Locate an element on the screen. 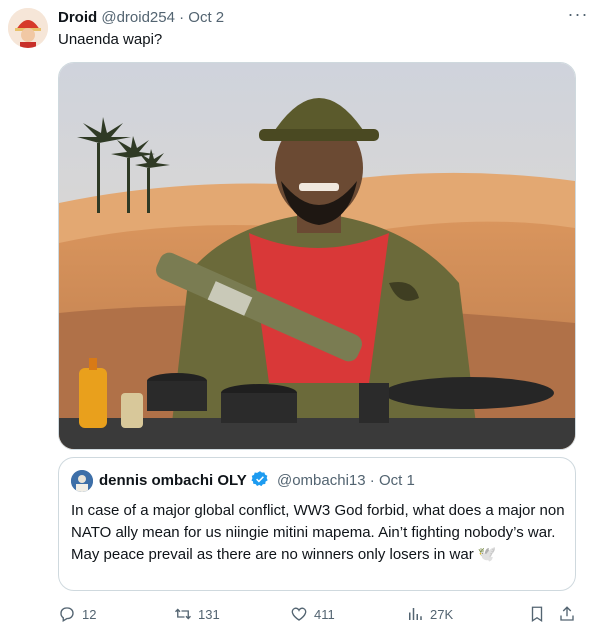 This screenshot has height=636, width=603. views-count: 27K is located at coordinates (442, 614).